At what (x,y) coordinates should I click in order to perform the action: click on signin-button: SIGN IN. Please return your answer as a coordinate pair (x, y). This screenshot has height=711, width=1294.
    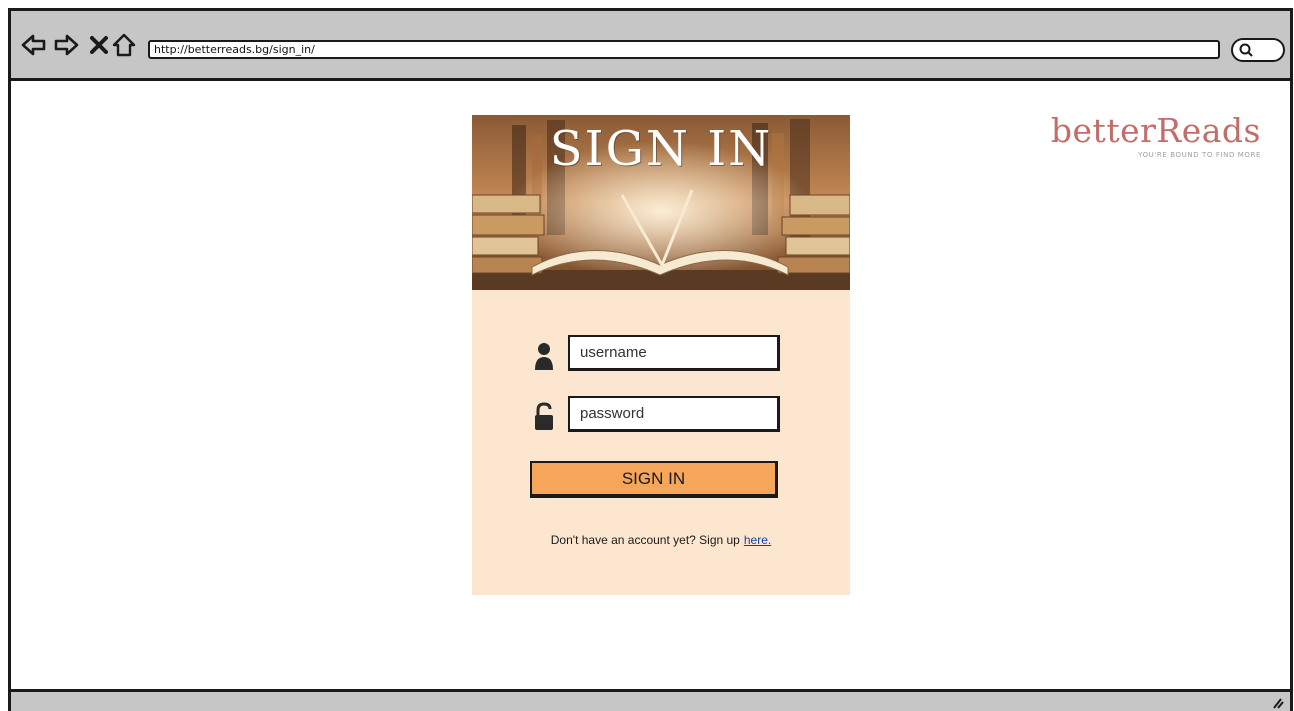
    Looking at the image, I should click on (654, 479).